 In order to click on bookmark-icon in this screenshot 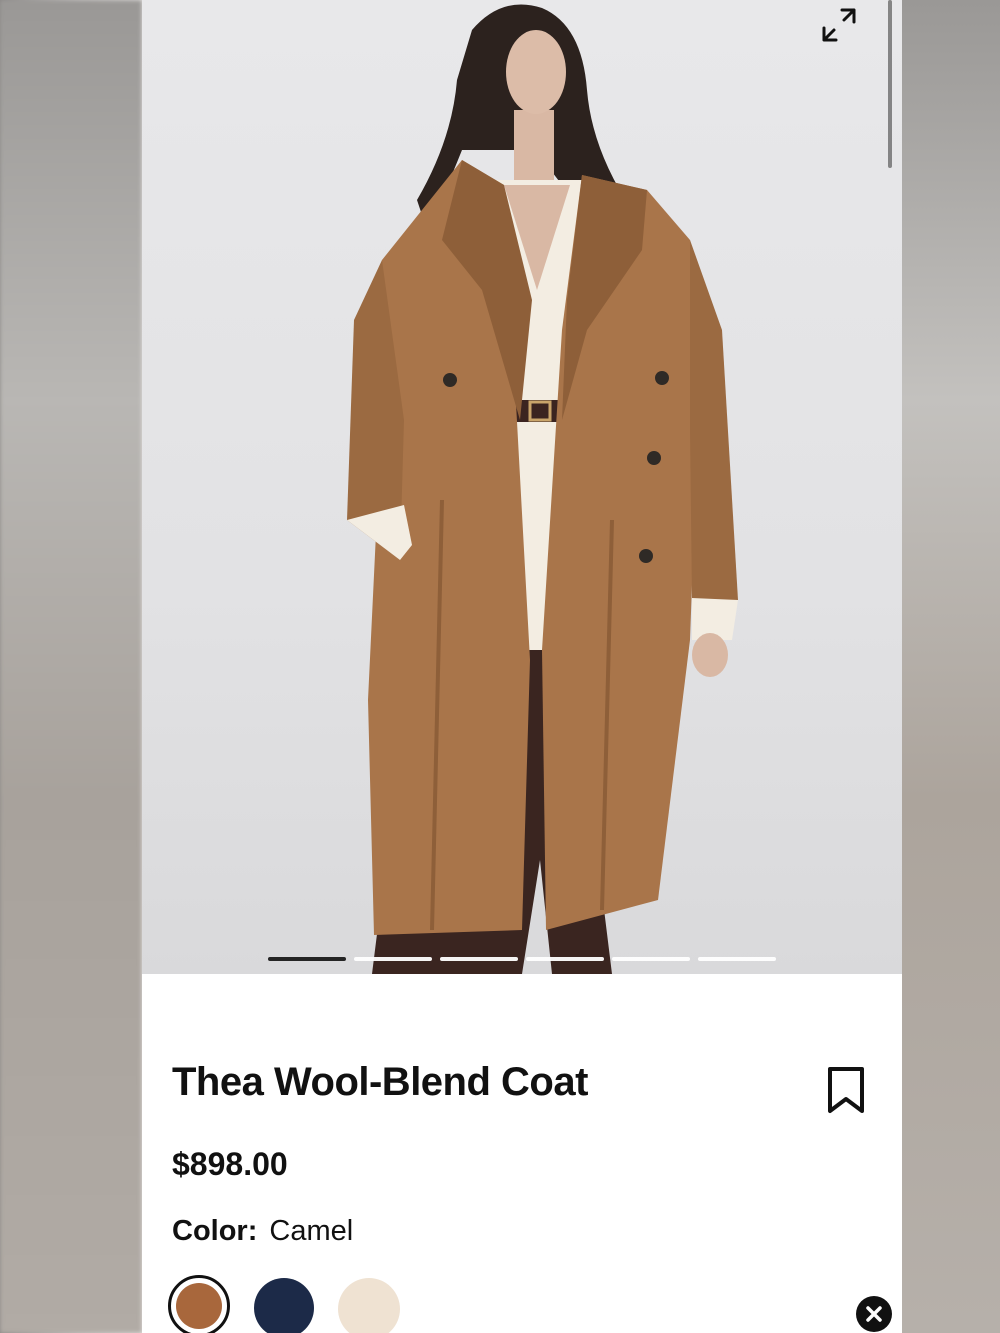, I will do `click(846, 1090)`.